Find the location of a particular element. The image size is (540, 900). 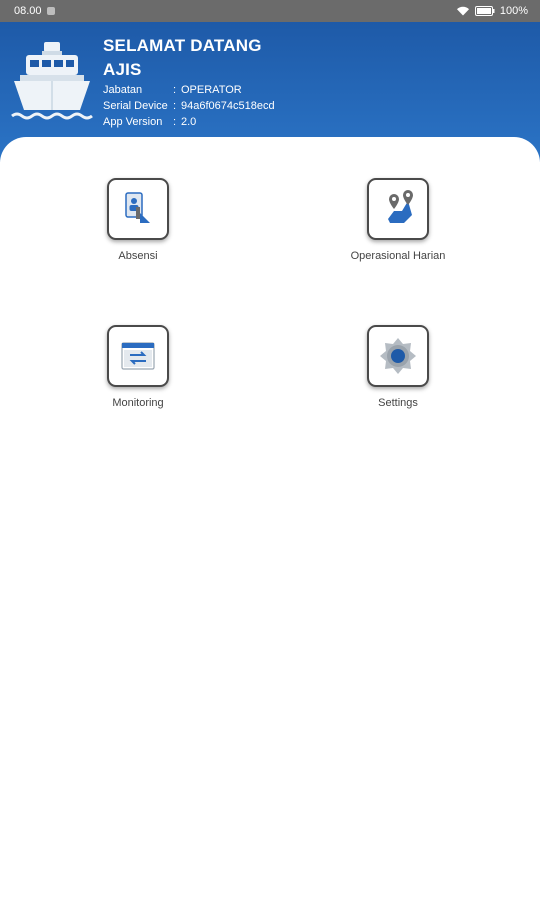

menu-item-monitoring: Monitoring is located at coordinates (138, 367).